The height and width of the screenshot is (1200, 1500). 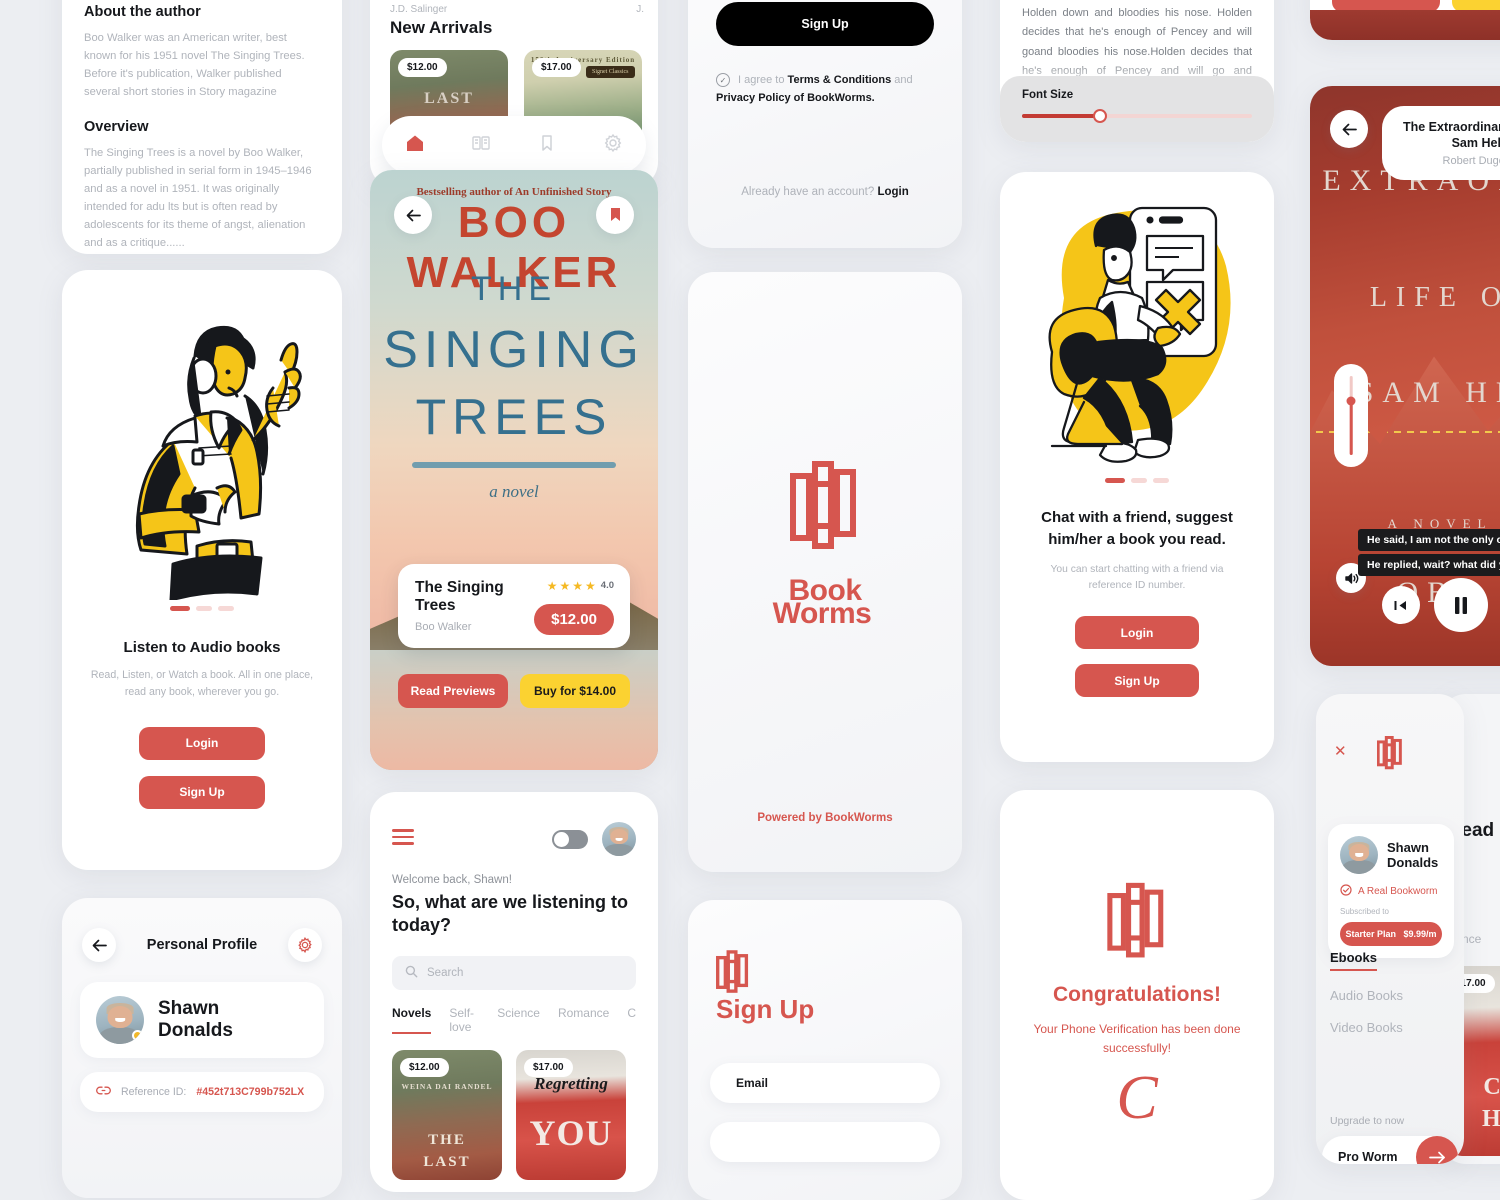 I want to click on cover-rule, so click(x=514, y=465).